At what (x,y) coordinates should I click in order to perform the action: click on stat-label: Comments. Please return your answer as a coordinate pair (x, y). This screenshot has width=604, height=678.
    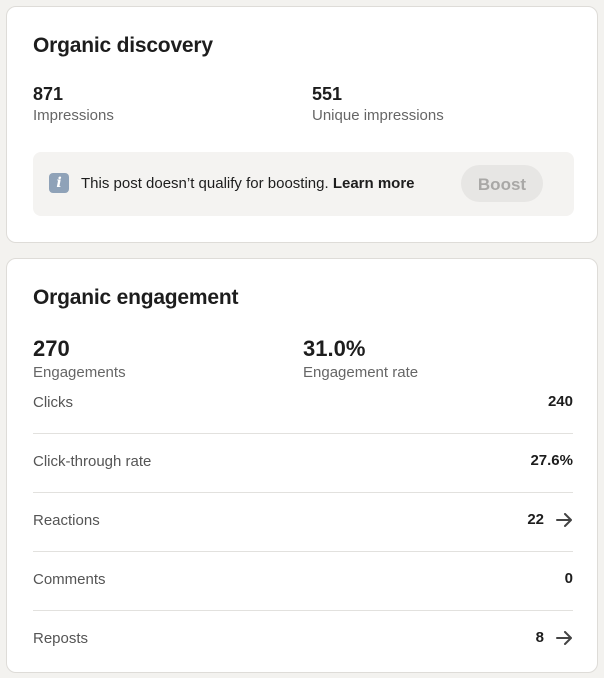
    Looking at the image, I should click on (69, 579).